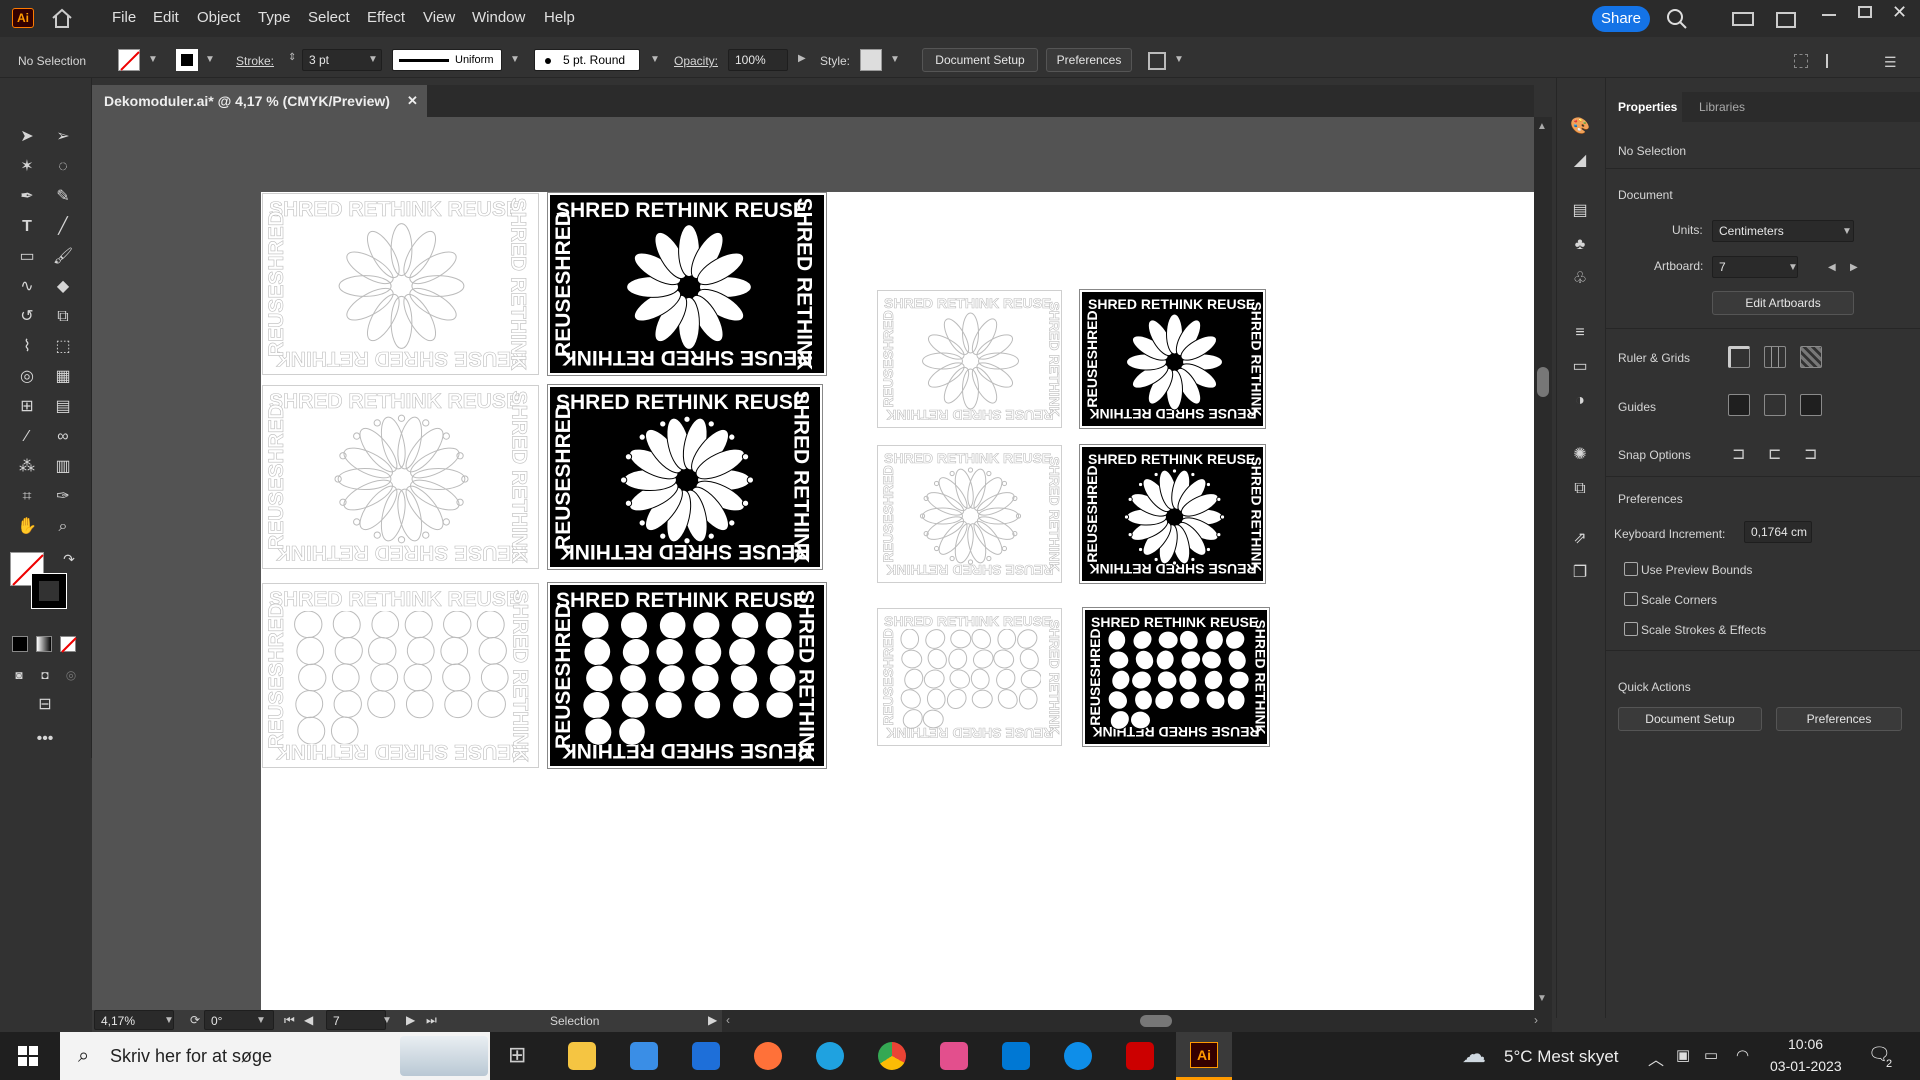 The image size is (1920, 1080). Describe the element at coordinates (308, 1020) in the screenshot. I see `previous-artboard-icon: ◀` at that location.